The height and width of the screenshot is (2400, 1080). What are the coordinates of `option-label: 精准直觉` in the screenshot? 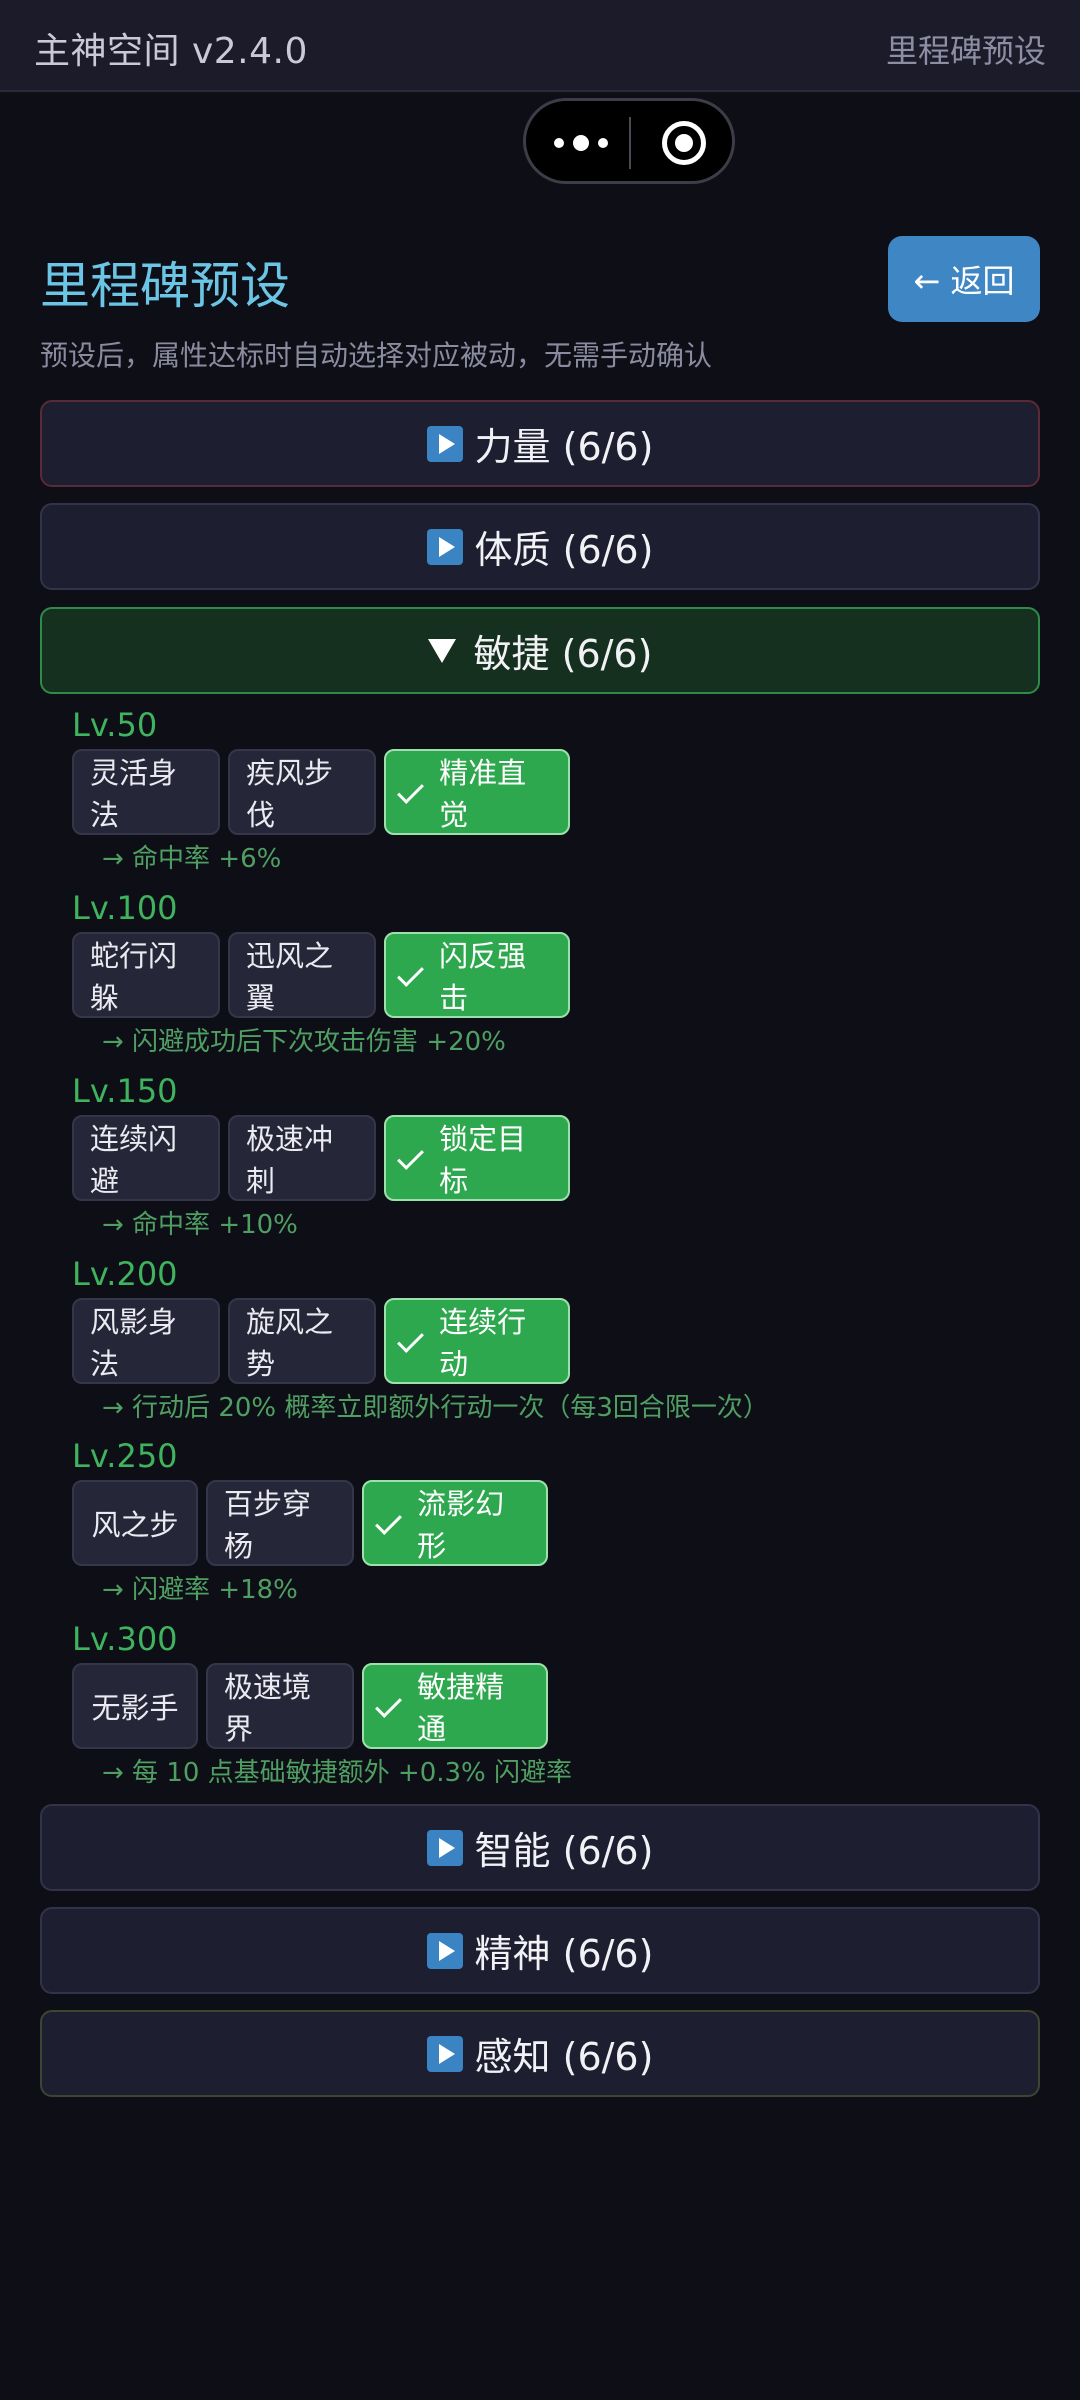 It's located at (483, 794).